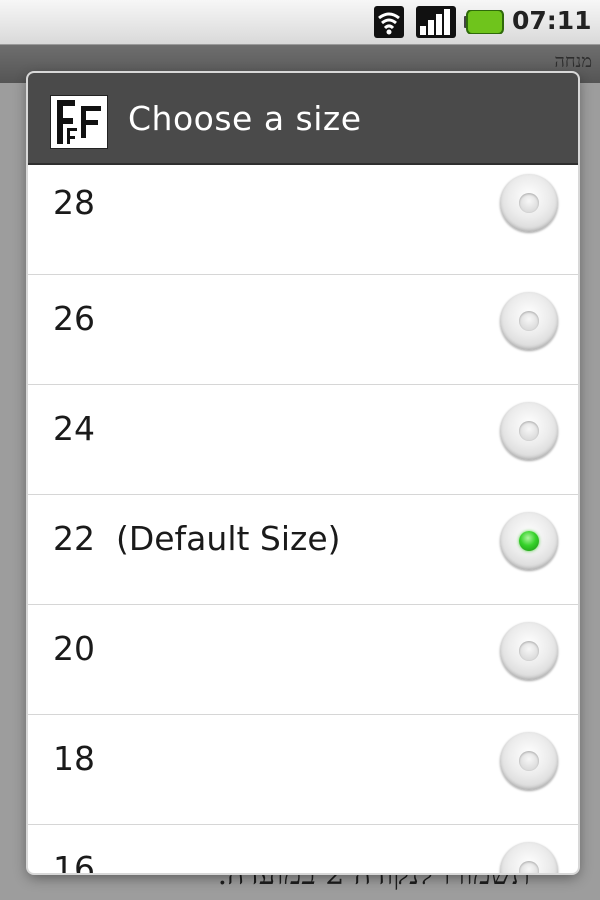  I want to click on battery-icon, so click(484, 22).